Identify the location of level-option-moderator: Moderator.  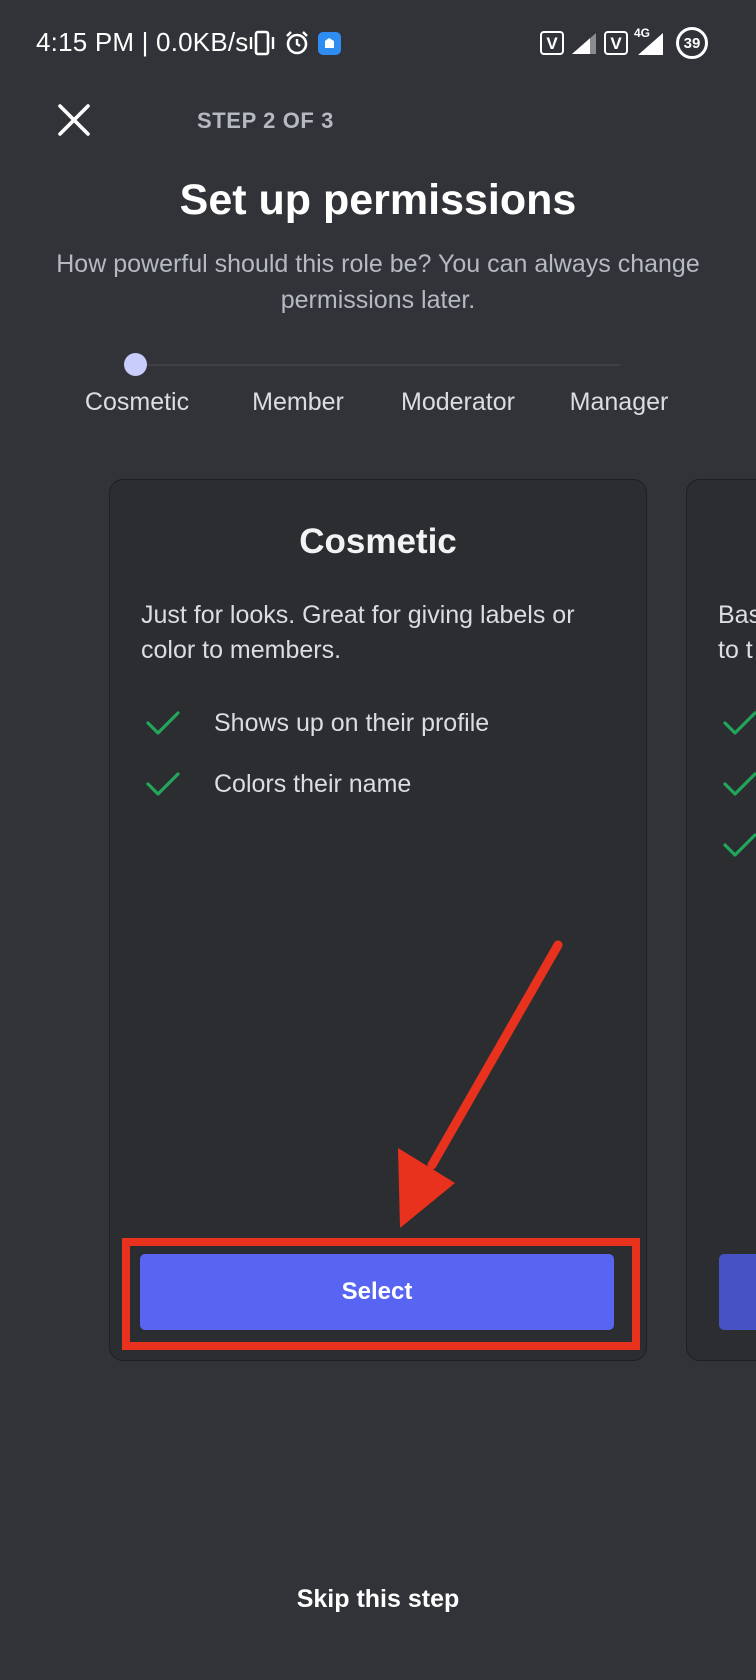
(458, 402).